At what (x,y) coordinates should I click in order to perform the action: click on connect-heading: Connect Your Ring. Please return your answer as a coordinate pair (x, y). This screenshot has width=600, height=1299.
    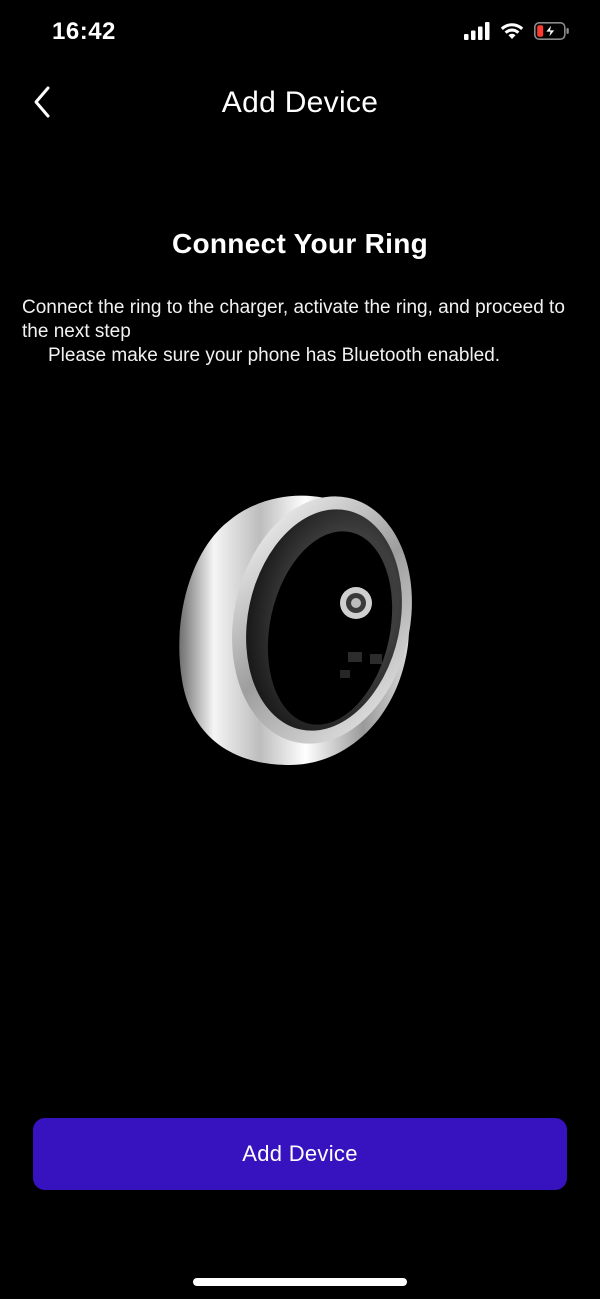
    Looking at the image, I should click on (300, 243).